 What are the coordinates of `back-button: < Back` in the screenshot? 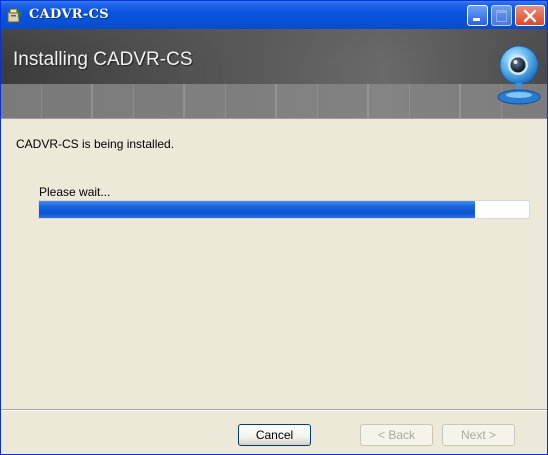 It's located at (396, 435).